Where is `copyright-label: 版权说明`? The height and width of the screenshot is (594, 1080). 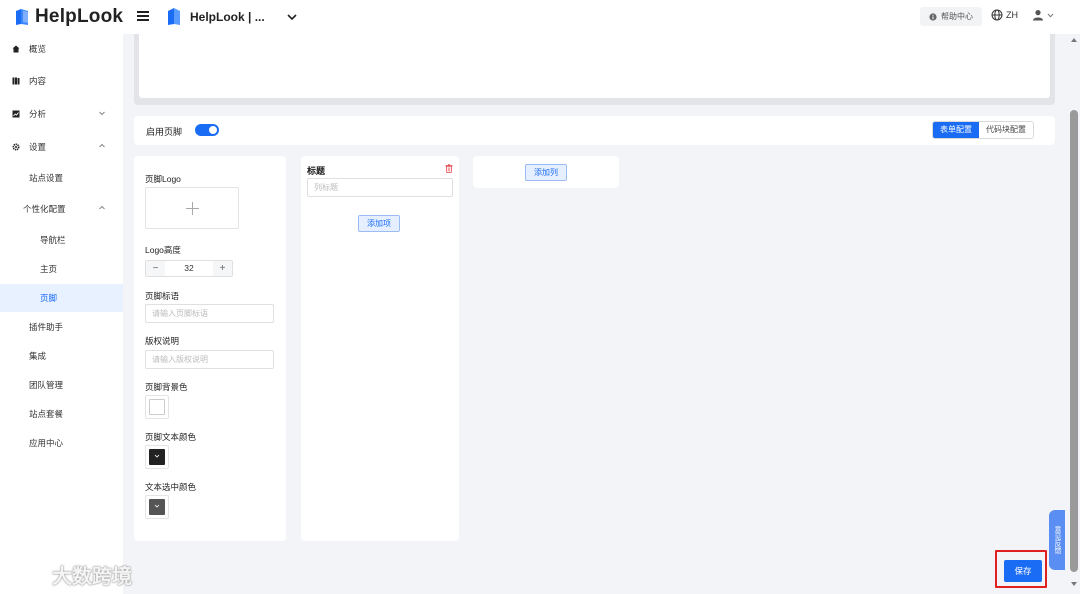 copyright-label: 版权说明 is located at coordinates (162, 341).